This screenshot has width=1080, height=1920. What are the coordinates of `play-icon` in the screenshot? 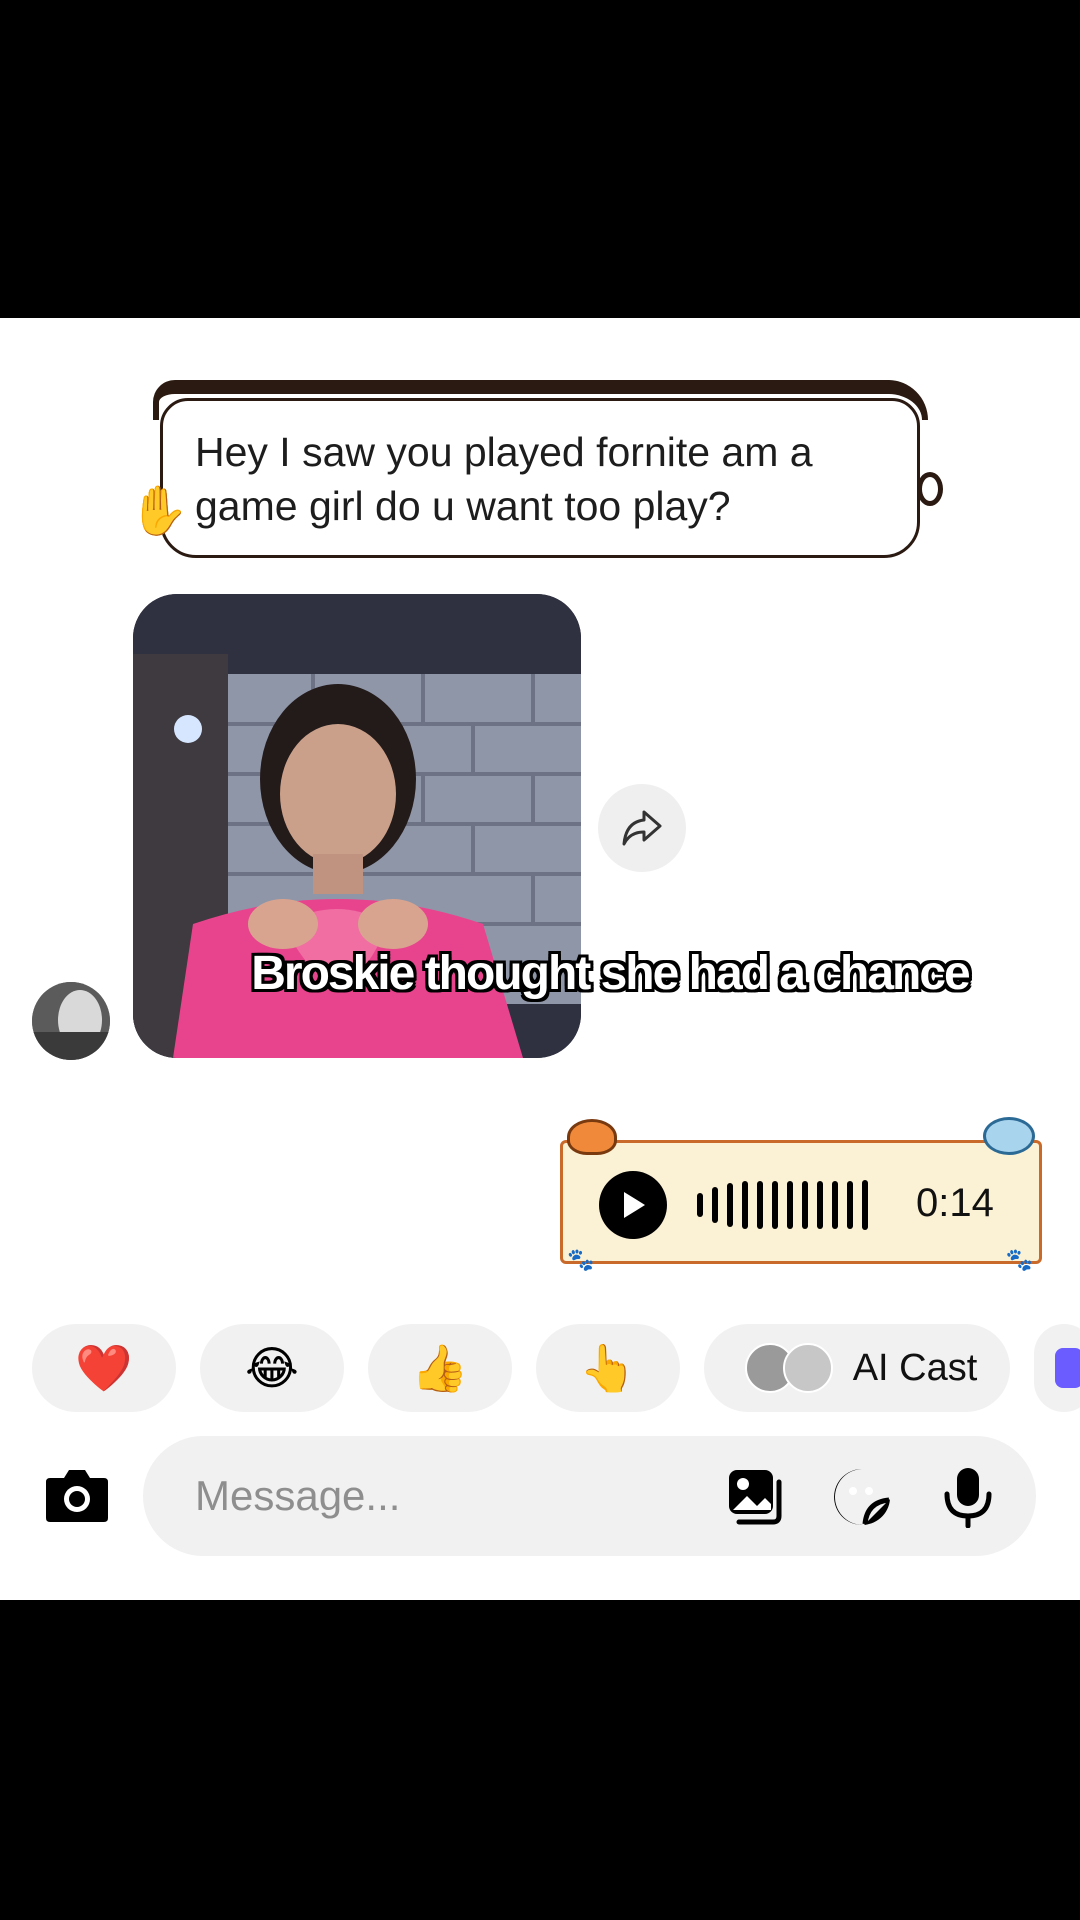 It's located at (634, 1205).